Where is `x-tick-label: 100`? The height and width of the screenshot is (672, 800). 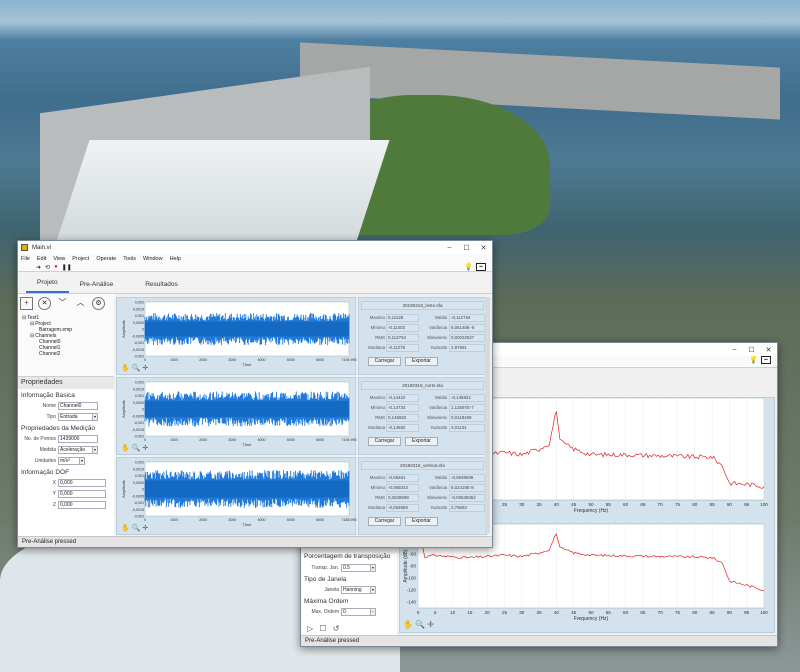
x-tick-label: 100 is located at coordinates (764, 612).